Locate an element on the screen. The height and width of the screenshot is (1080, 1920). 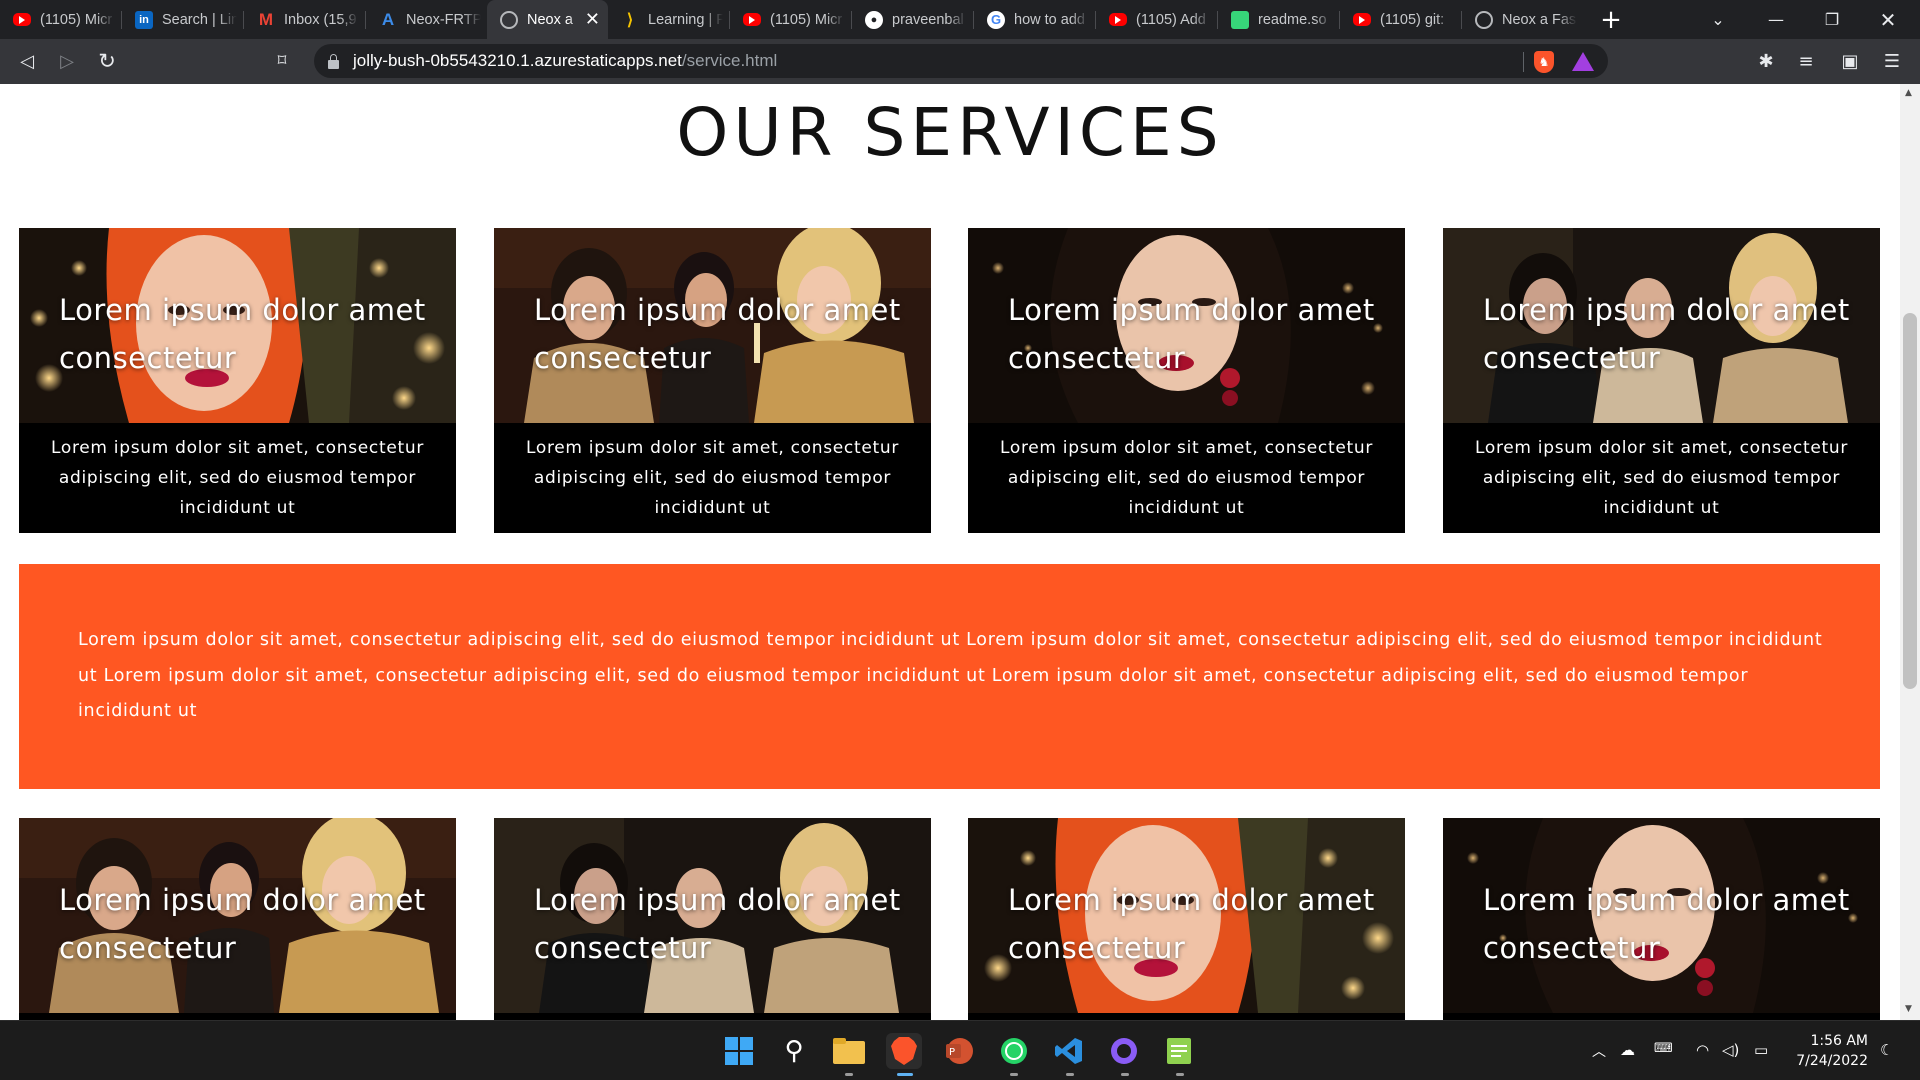
keyboard-icon: ⌨ is located at coordinates (1663, 1048).